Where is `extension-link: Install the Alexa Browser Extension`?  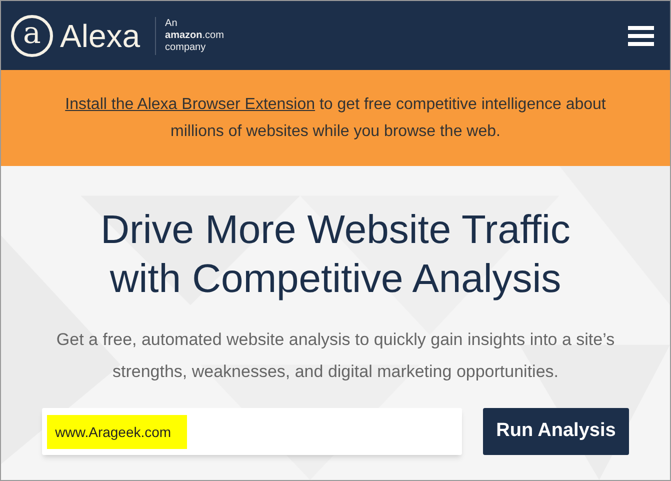 extension-link: Install the Alexa Browser Extension is located at coordinates (190, 104).